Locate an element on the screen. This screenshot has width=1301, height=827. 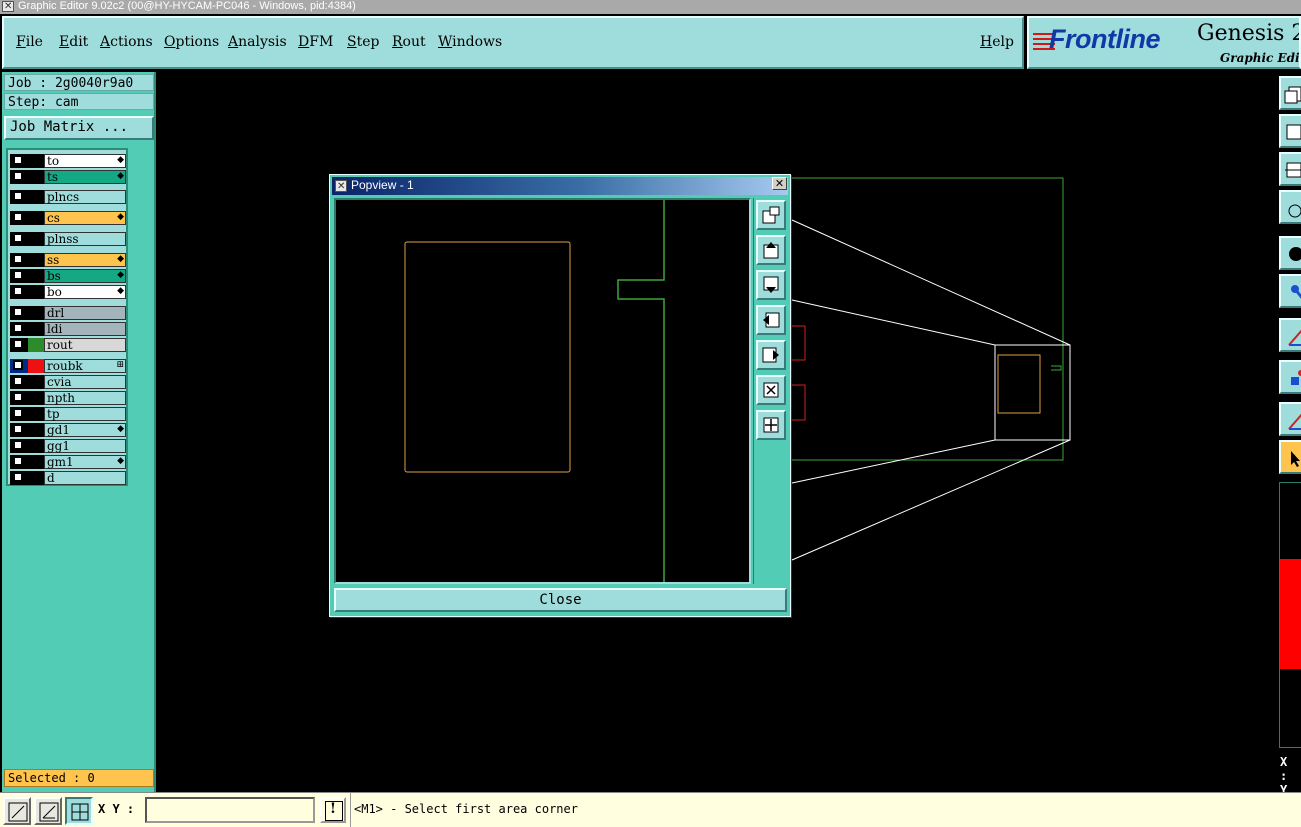
rt-line-button is located at coordinates (1290, 291).